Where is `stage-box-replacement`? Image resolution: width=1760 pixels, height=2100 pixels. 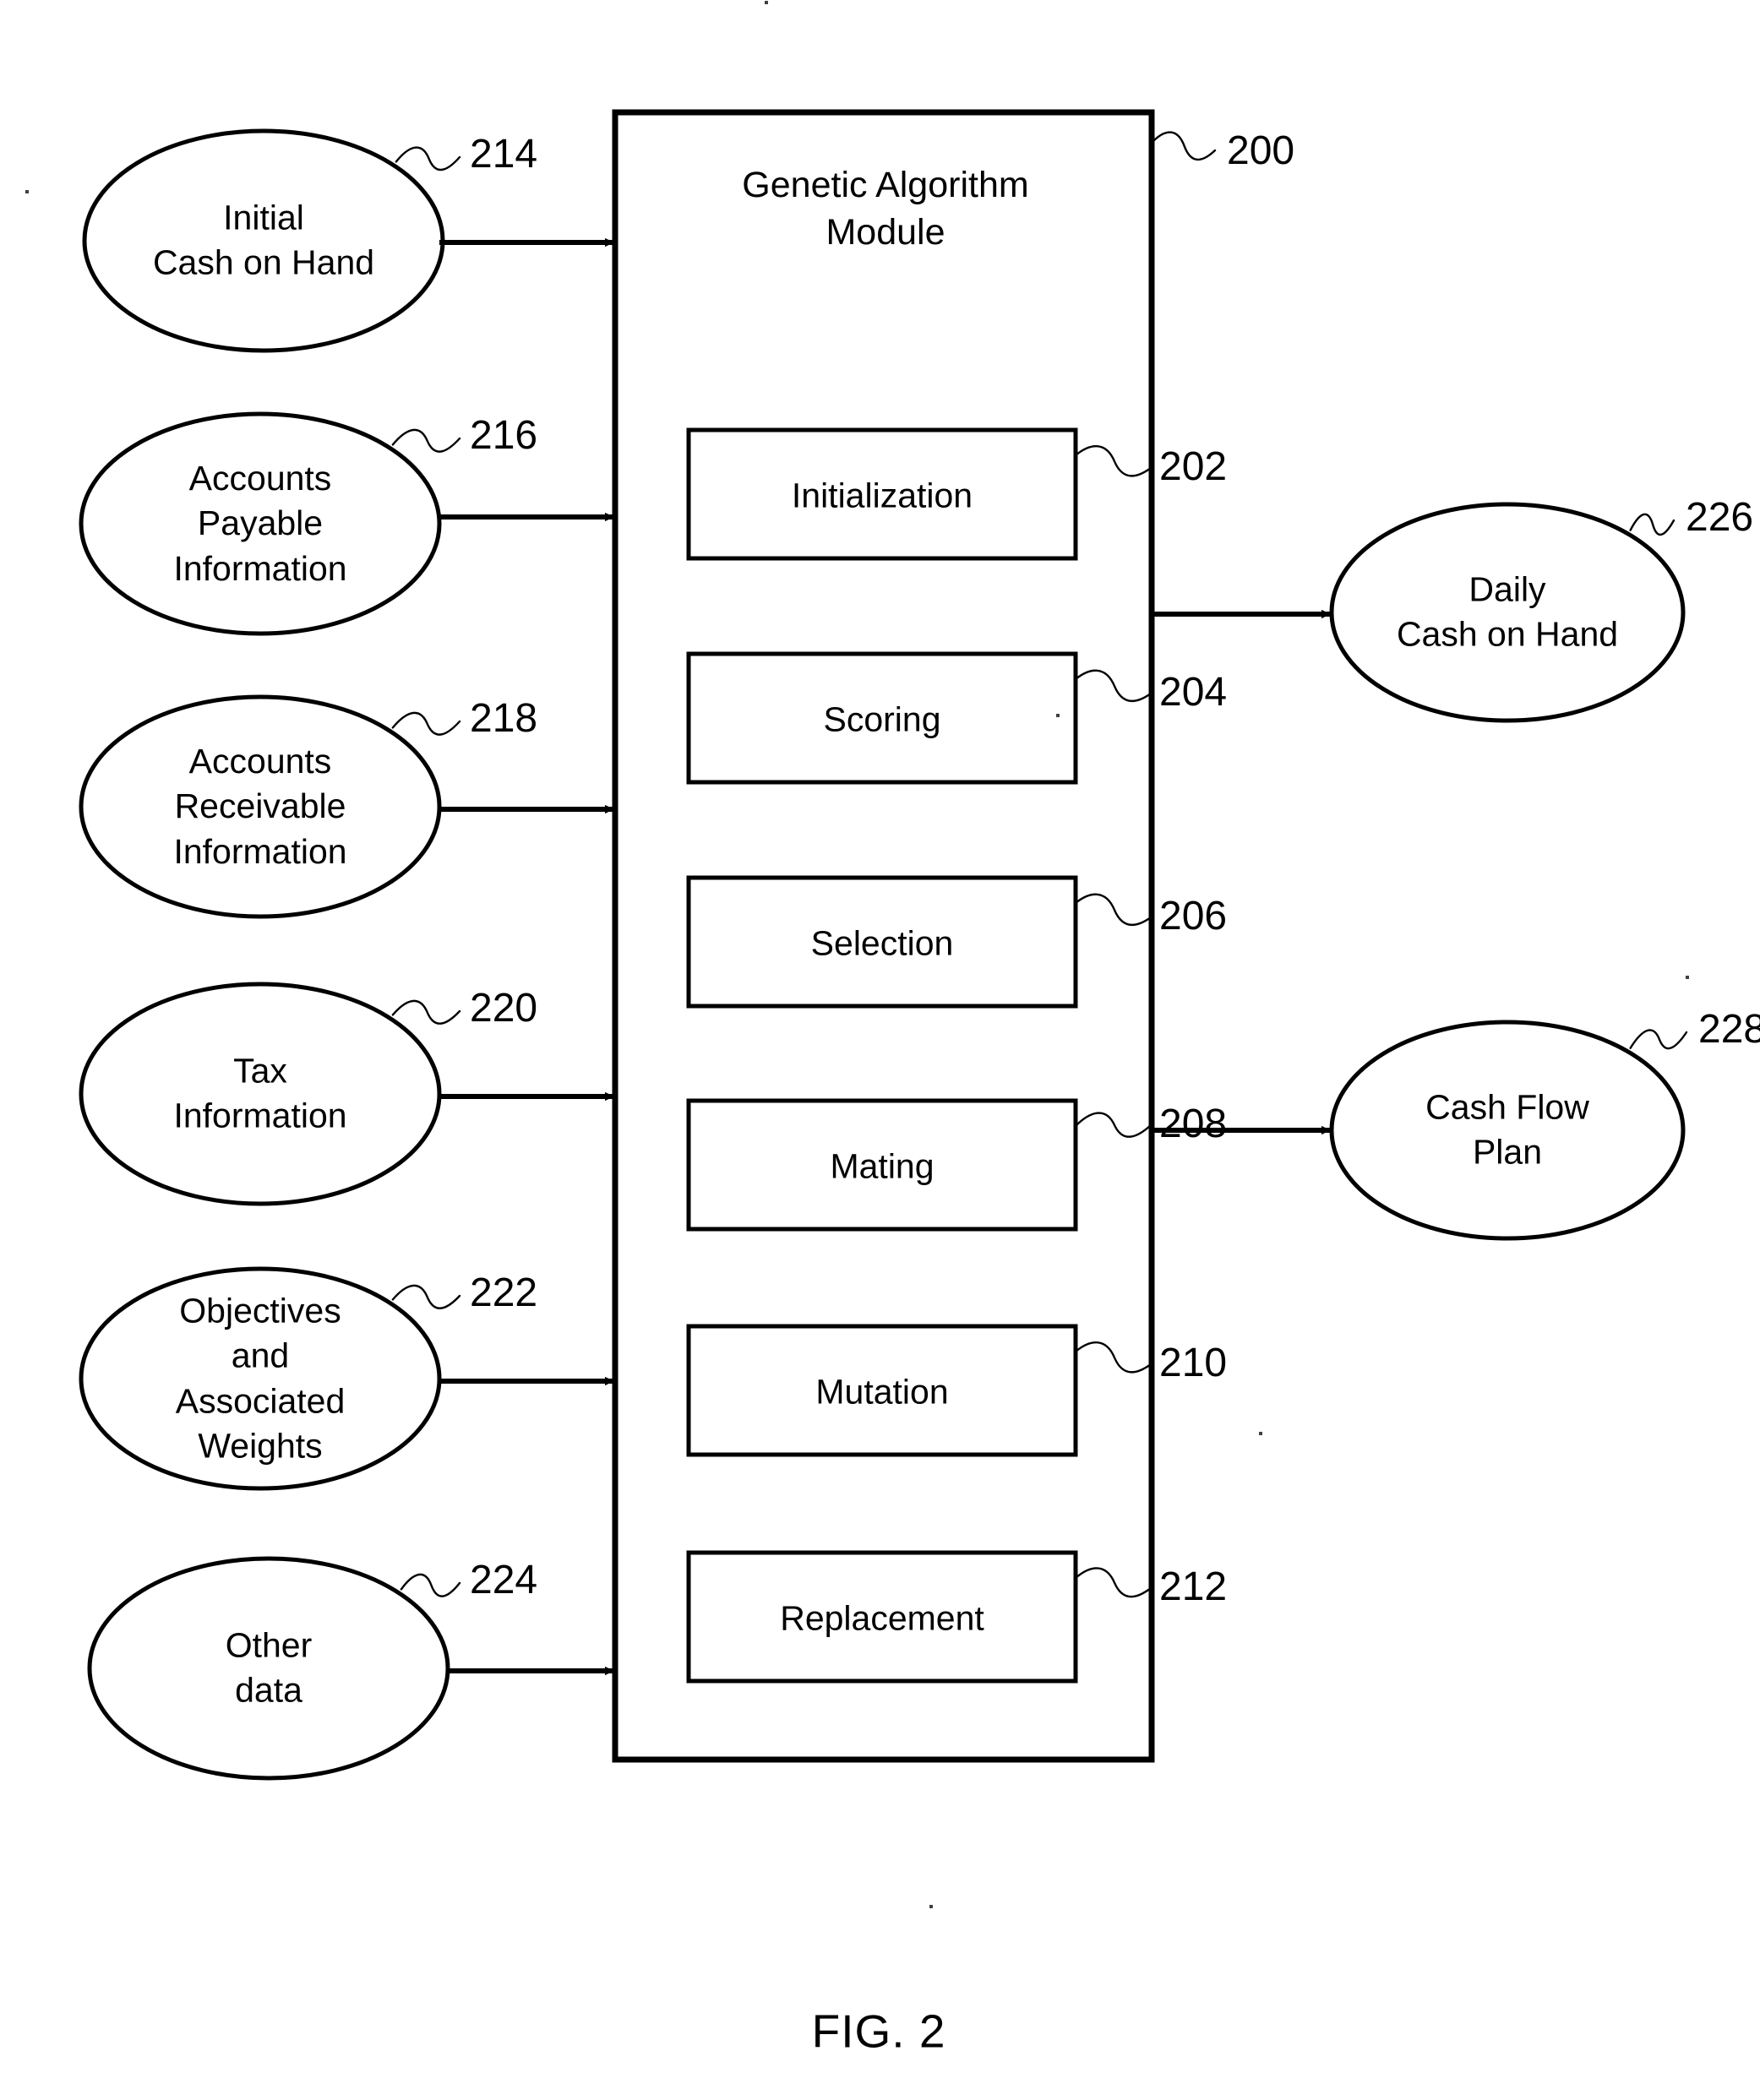
stage-box-replacement is located at coordinates (882, 1617).